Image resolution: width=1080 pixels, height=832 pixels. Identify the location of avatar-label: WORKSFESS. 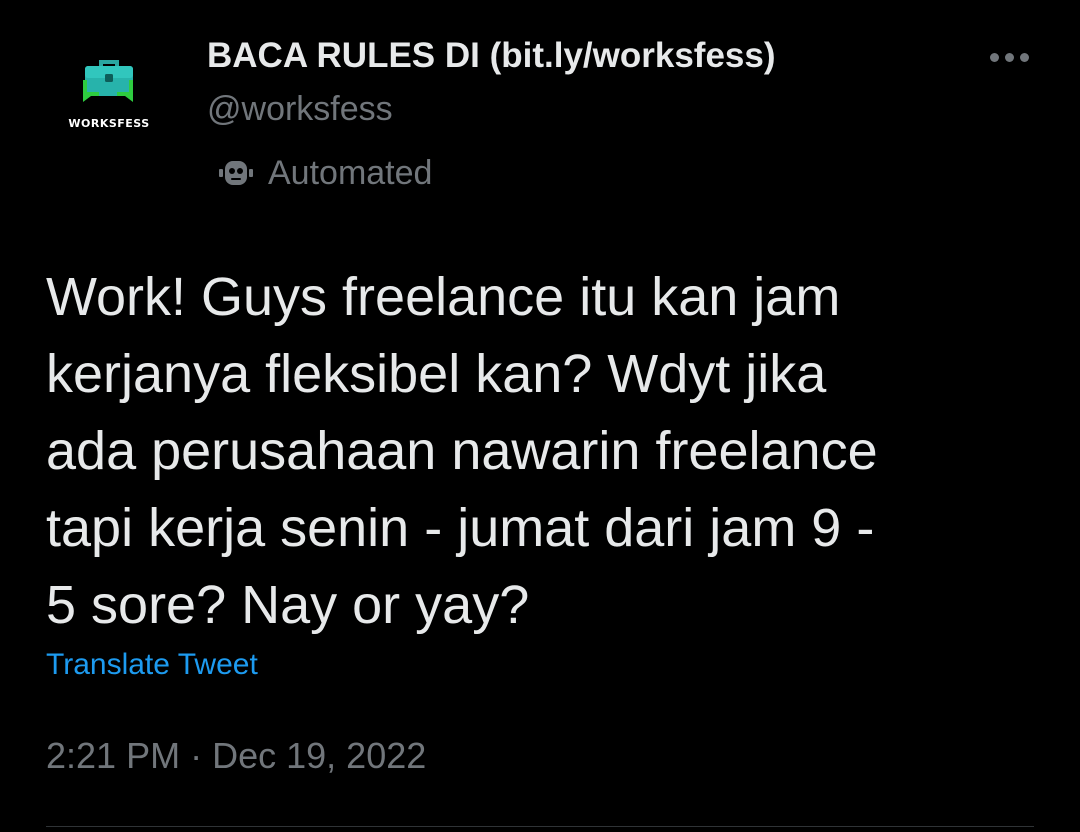
(109, 123).